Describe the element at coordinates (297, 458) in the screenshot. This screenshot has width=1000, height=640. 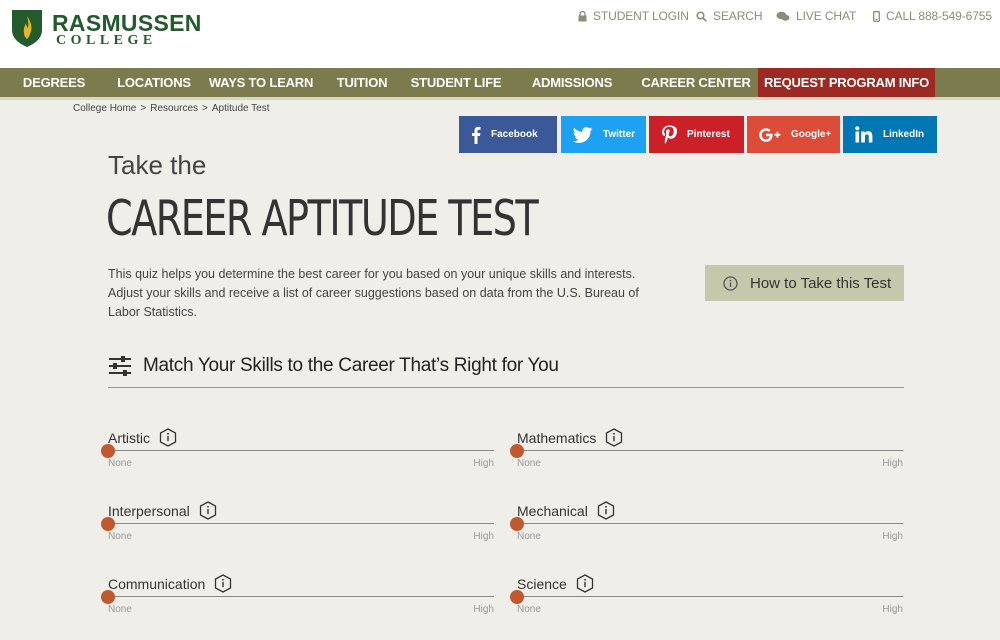
I see `skill-slider-artistic: Artistic None High` at that location.